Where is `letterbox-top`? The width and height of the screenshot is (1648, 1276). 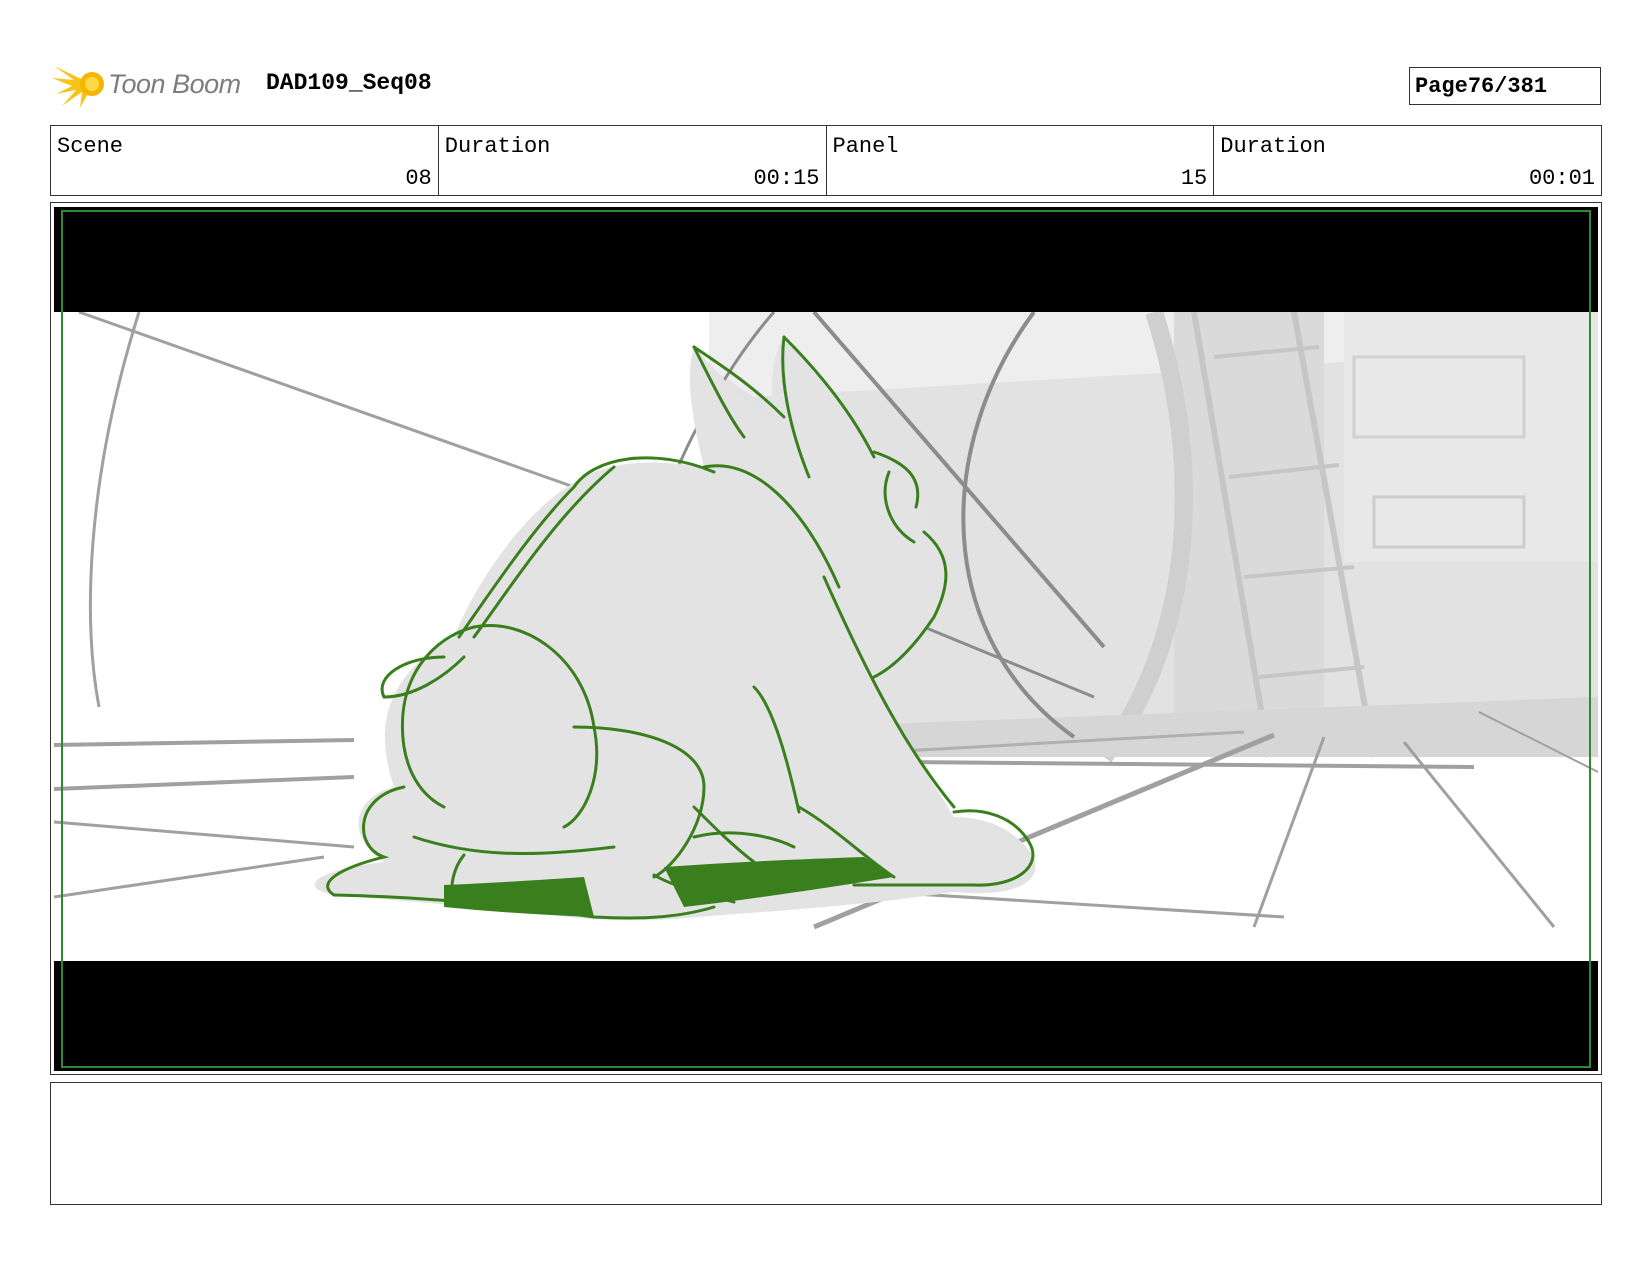
letterbox-top is located at coordinates (826, 259).